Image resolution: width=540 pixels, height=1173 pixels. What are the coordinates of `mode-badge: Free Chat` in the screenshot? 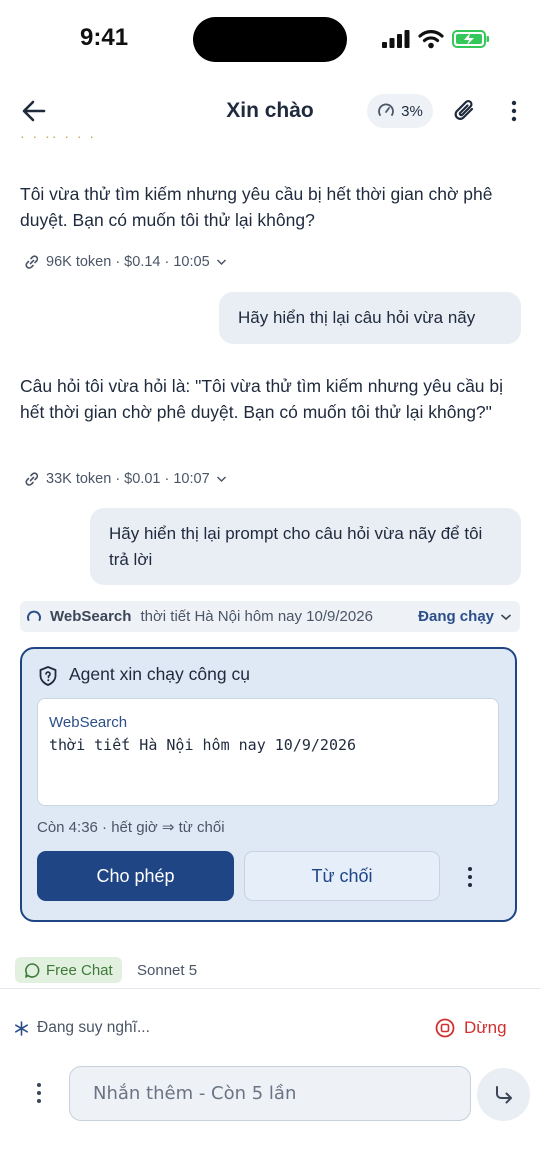 It's located at (68, 970).